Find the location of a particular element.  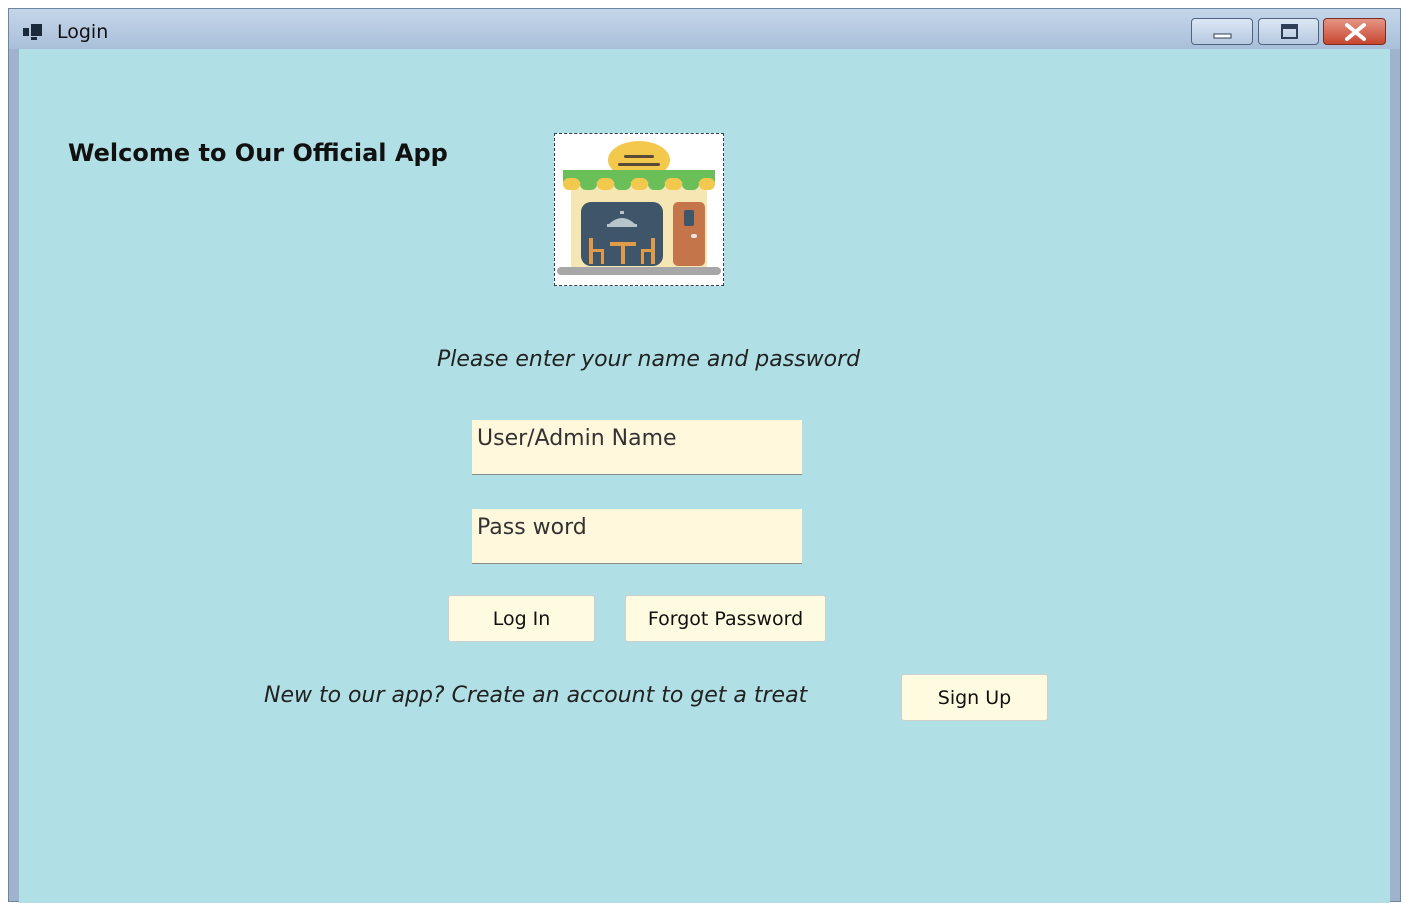

minimize-icon is located at coordinates (1222, 36).